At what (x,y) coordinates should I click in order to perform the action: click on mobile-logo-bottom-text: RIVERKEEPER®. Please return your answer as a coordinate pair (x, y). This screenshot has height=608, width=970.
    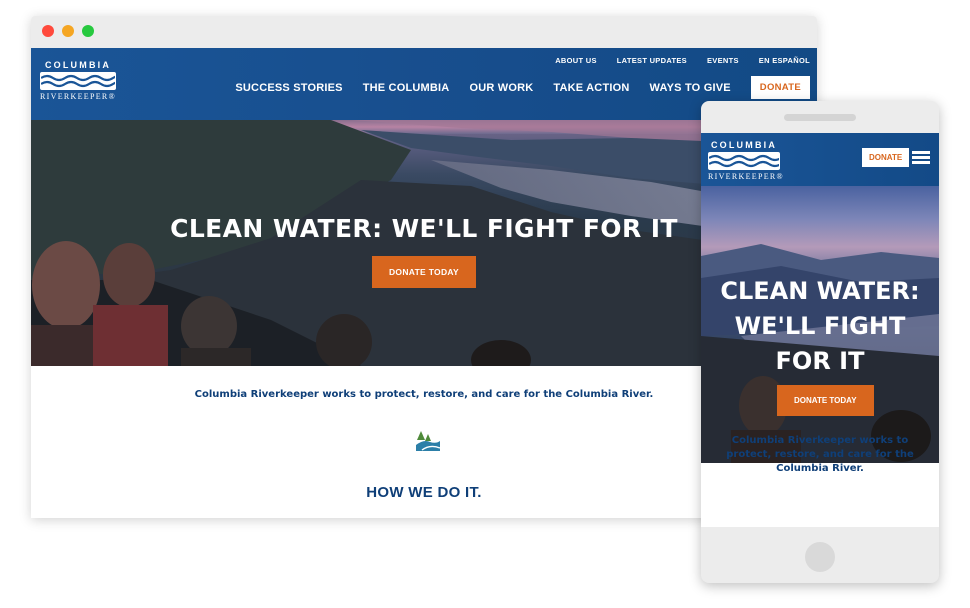
    Looking at the image, I should click on (746, 176).